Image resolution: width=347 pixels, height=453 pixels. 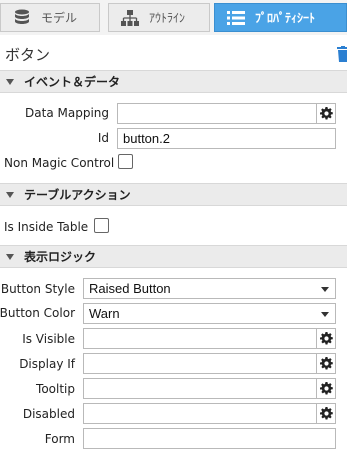 I want to click on component-title: ボタン, so click(x=173, y=54).